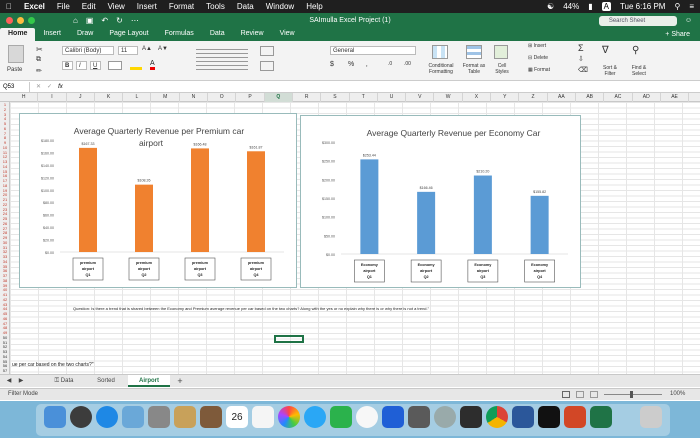 Image resolution: width=700 pixels, height=438 pixels. Describe the element at coordinates (393, 417) in the screenshot. I see `keynote-icon` at that location.